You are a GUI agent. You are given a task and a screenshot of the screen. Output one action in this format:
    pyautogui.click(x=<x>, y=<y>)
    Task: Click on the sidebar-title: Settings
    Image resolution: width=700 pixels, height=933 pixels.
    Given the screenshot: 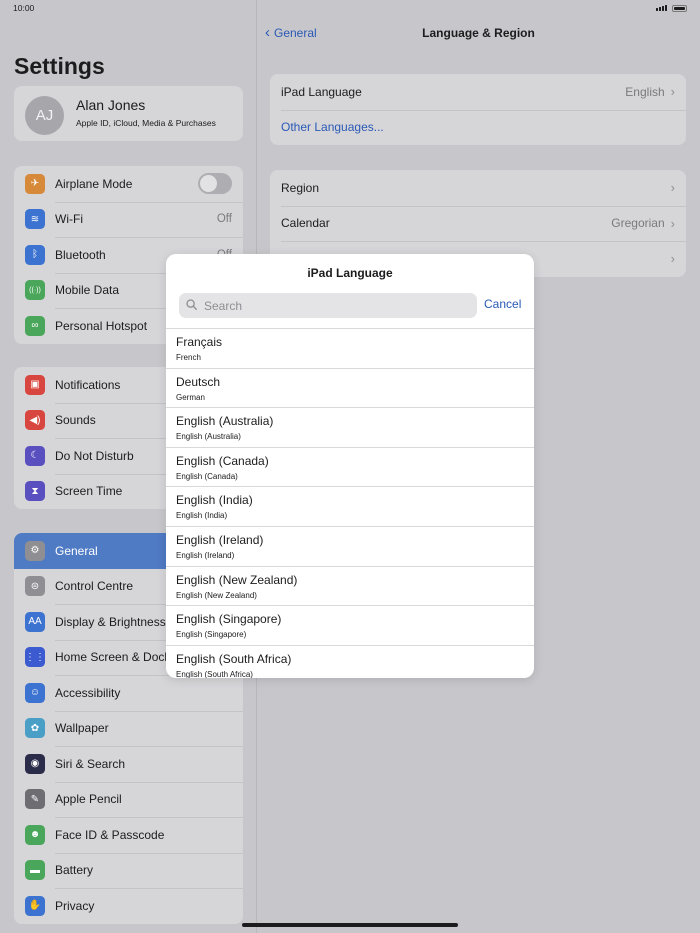 What is the action you would take?
    pyautogui.click(x=59, y=66)
    